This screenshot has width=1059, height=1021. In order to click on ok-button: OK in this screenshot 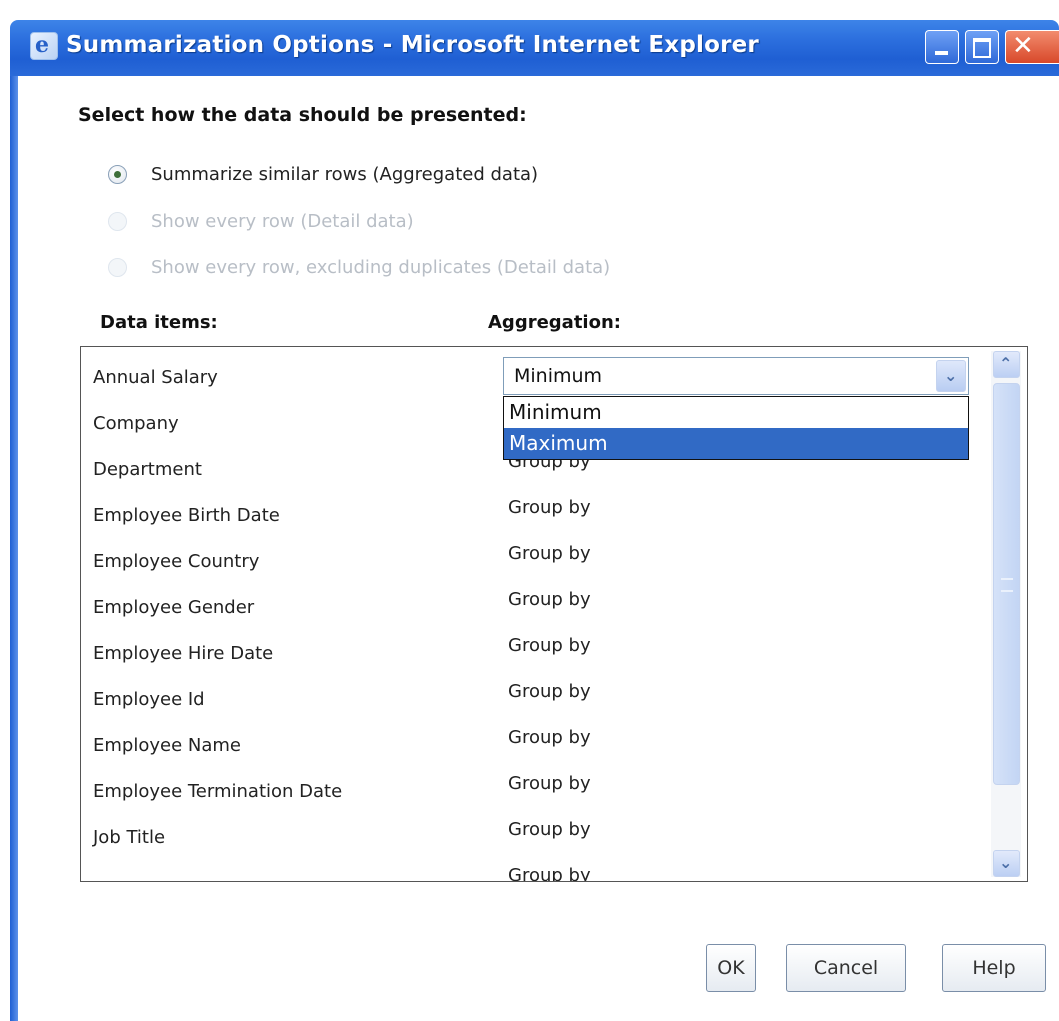, I will do `click(731, 968)`.